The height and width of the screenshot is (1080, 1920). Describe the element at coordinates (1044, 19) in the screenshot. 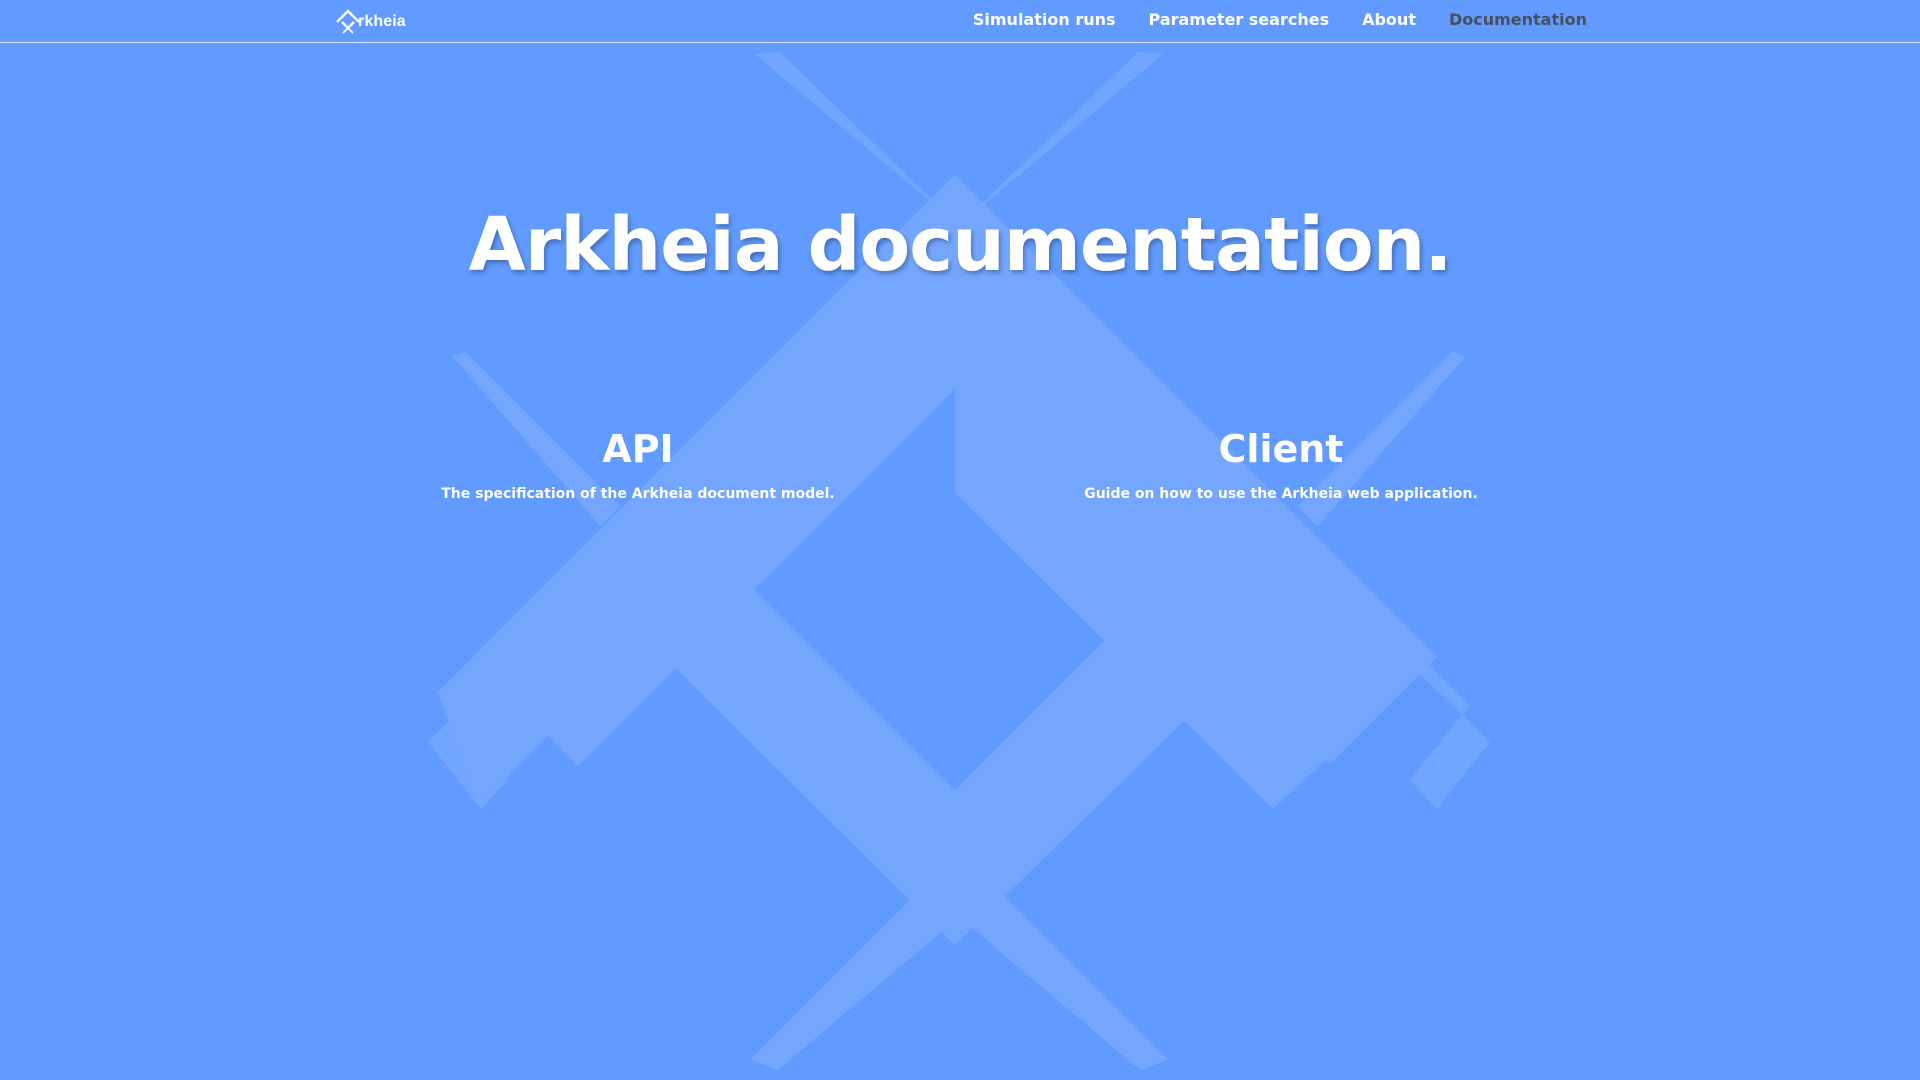

I see `nav-simulation-runs: Simulation runs` at that location.